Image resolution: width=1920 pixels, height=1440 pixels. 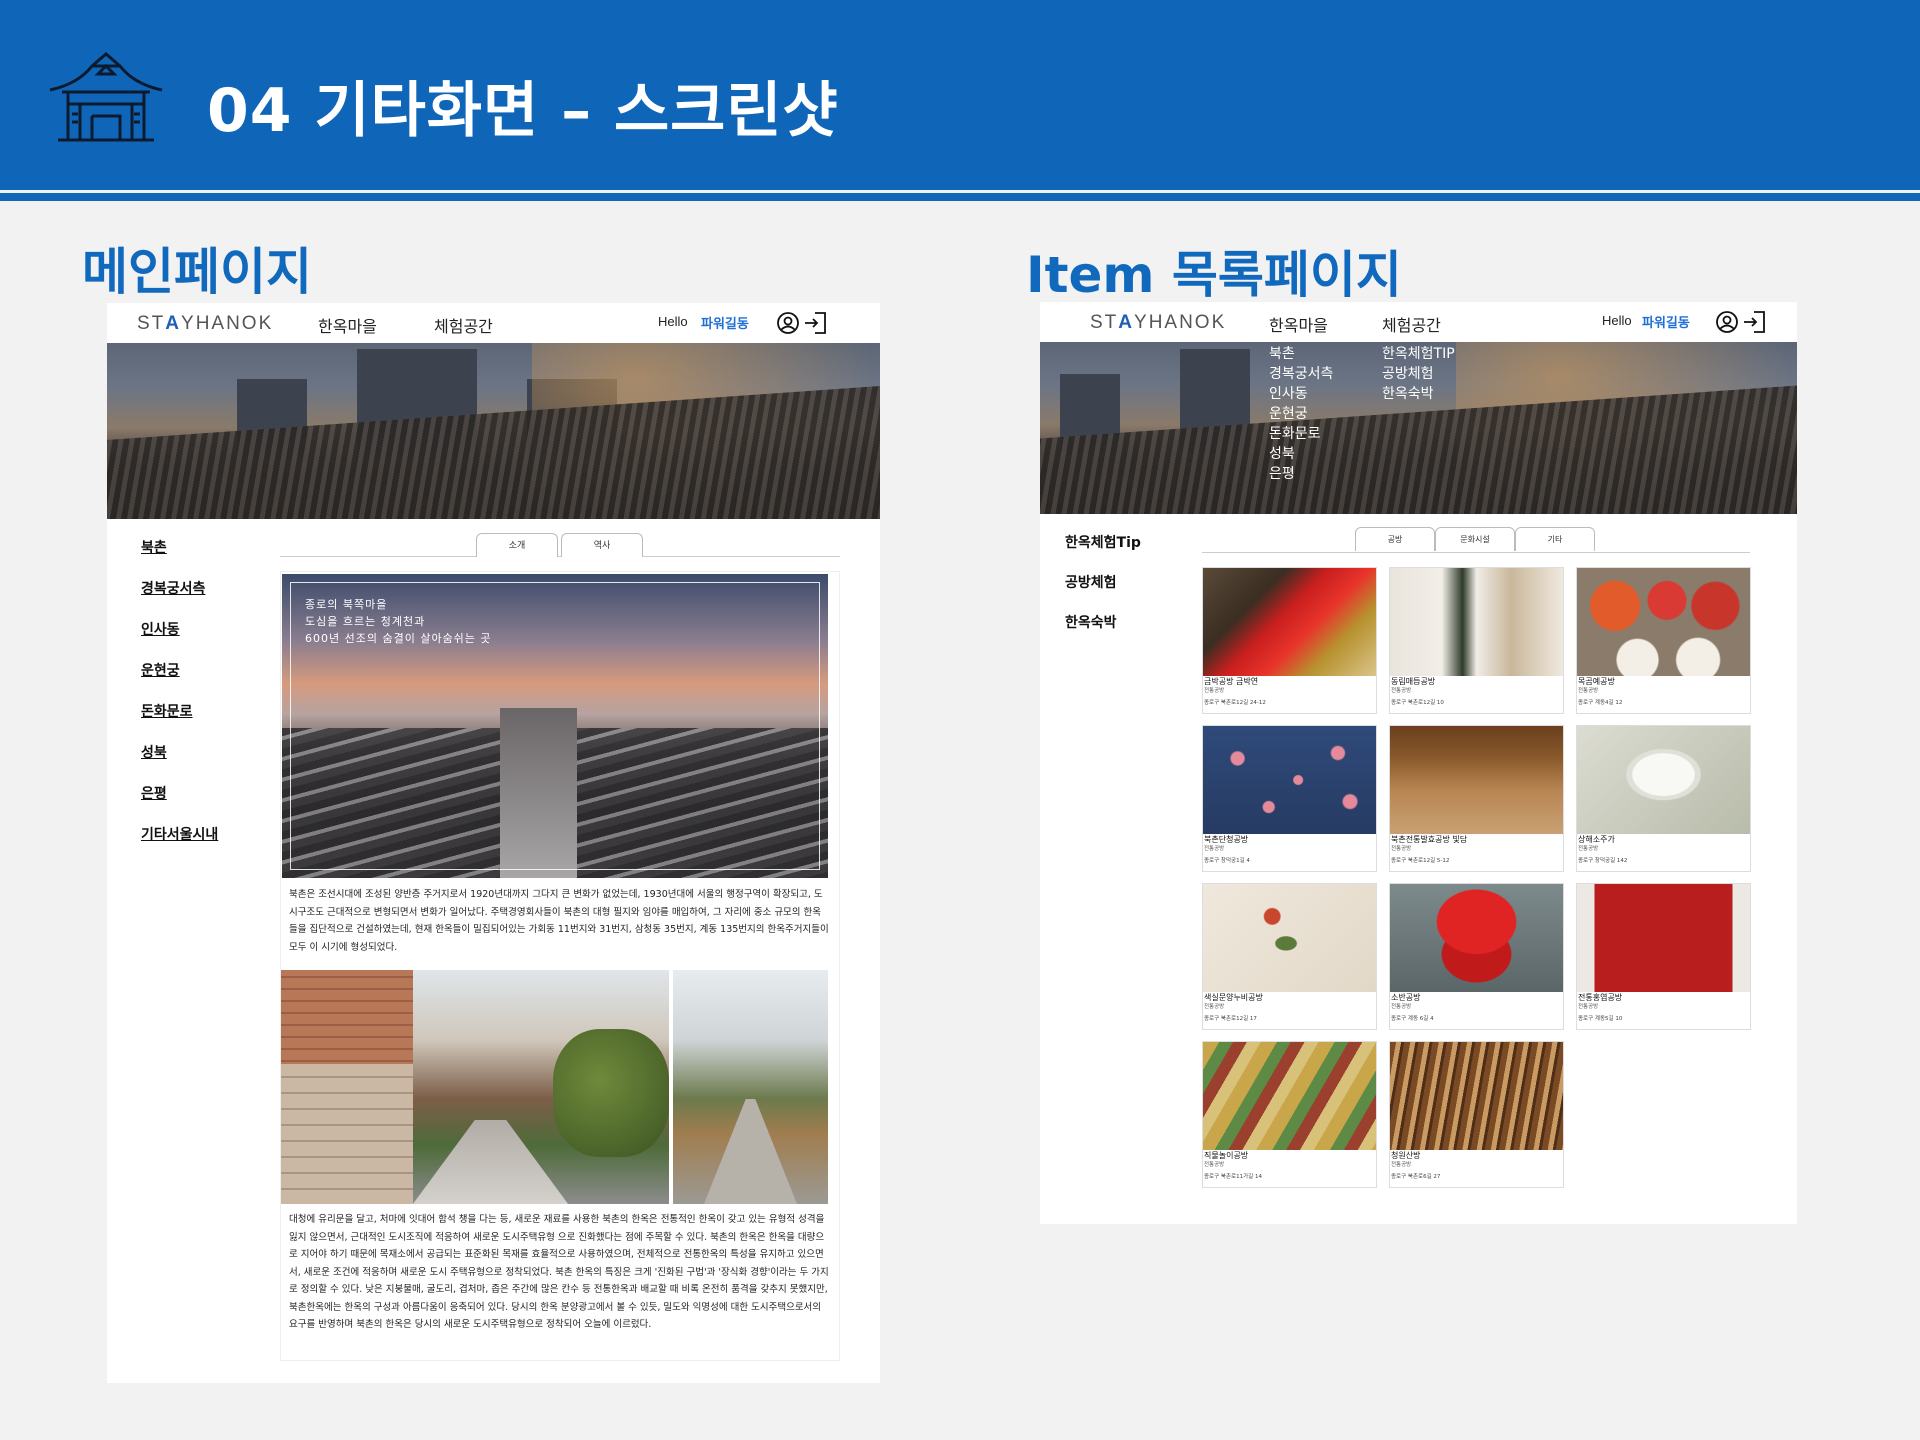 What do you see at coordinates (1418, 354) in the screenshot?
I see `dropdown-item: 한옥체험TIP` at bounding box center [1418, 354].